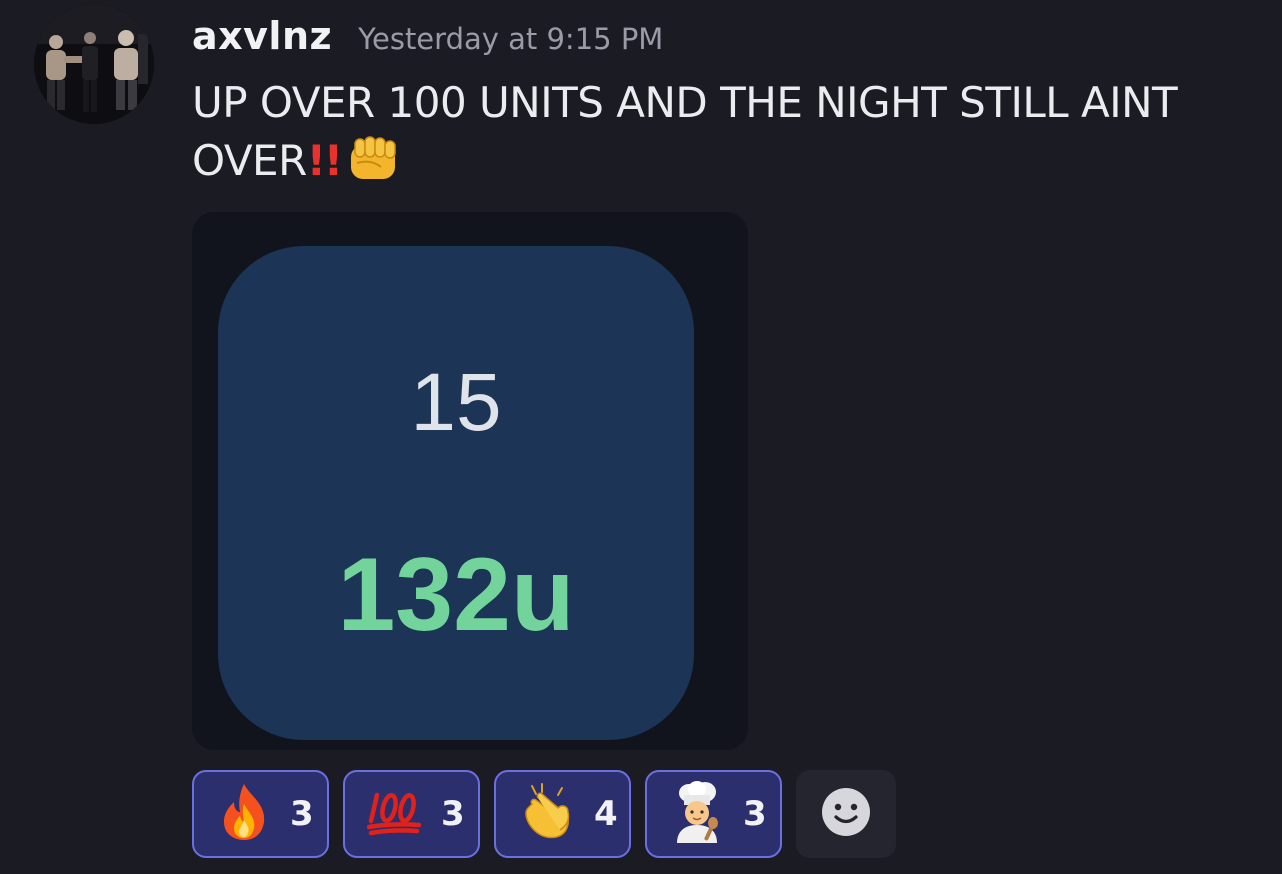 This screenshot has height=874, width=1282. Describe the element at coordinates (510, 39) in the screenshot. I see `timestamp: Yesterday at 9:15 PM` at that location.